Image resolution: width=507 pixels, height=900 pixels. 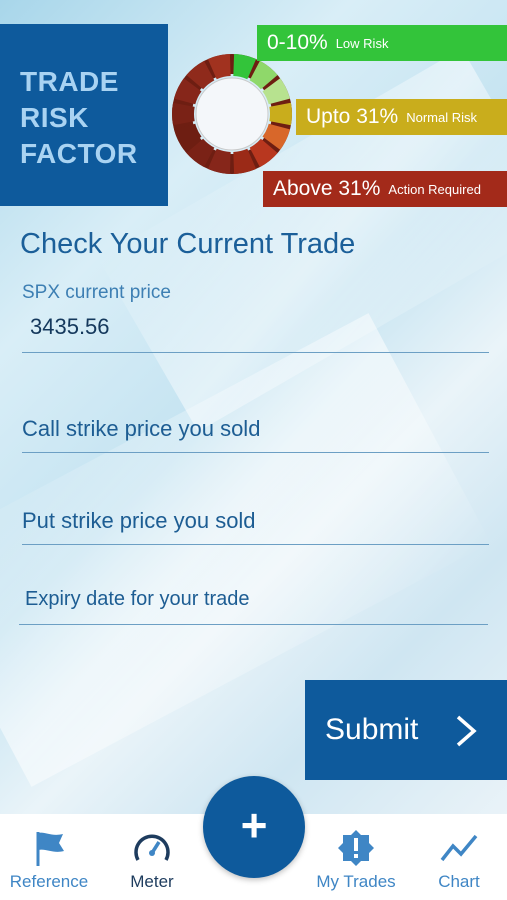 What do you see at coordinates (459, 881) in the screenshot?
I see `nav-label-chart: Chart` at bounding box center [459, 881].